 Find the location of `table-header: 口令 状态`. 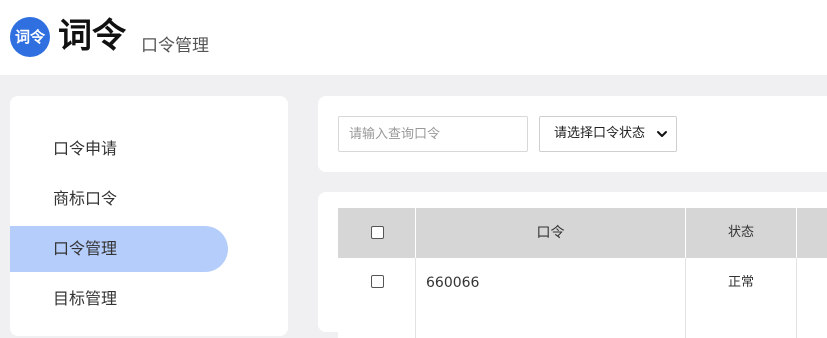

table-header: 口令 状态 is located at coordinates (582, 233).